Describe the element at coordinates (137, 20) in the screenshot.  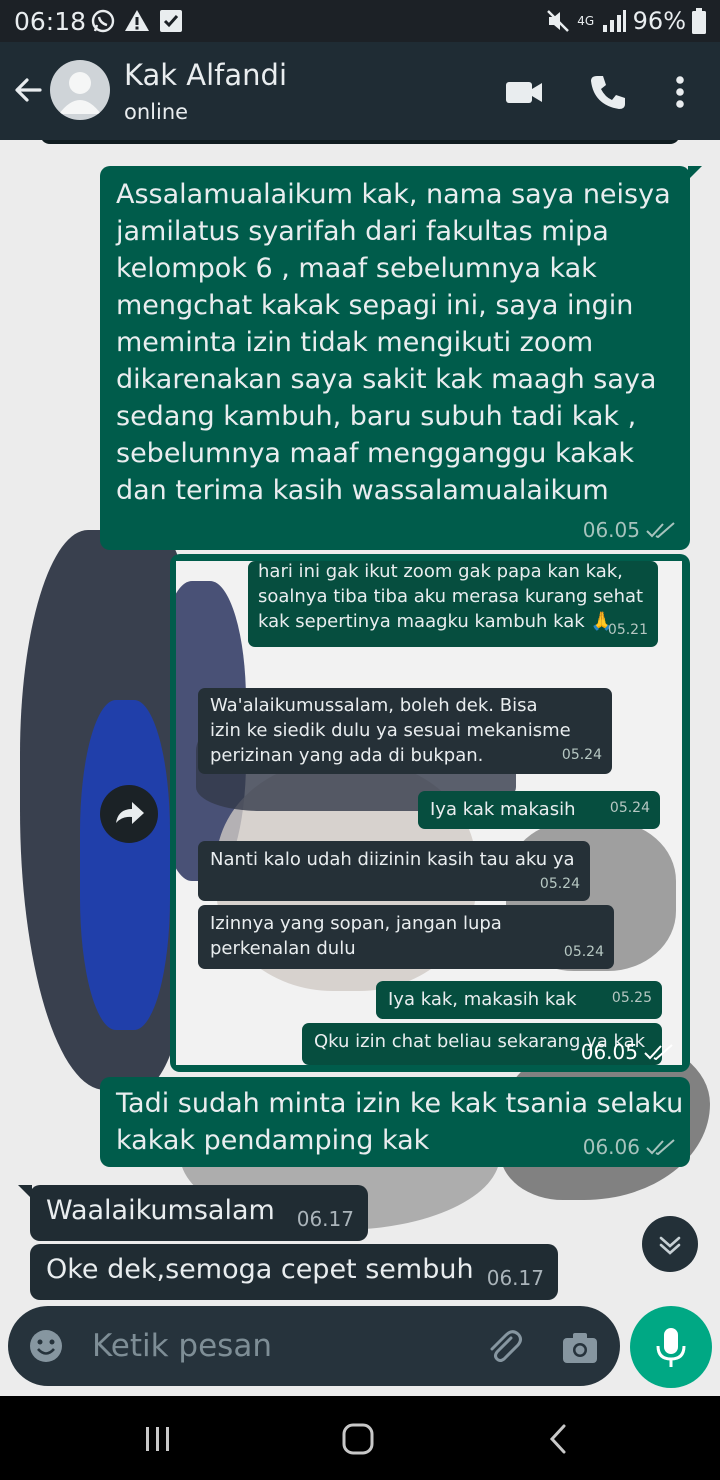
I see `warning-icon` at that location.